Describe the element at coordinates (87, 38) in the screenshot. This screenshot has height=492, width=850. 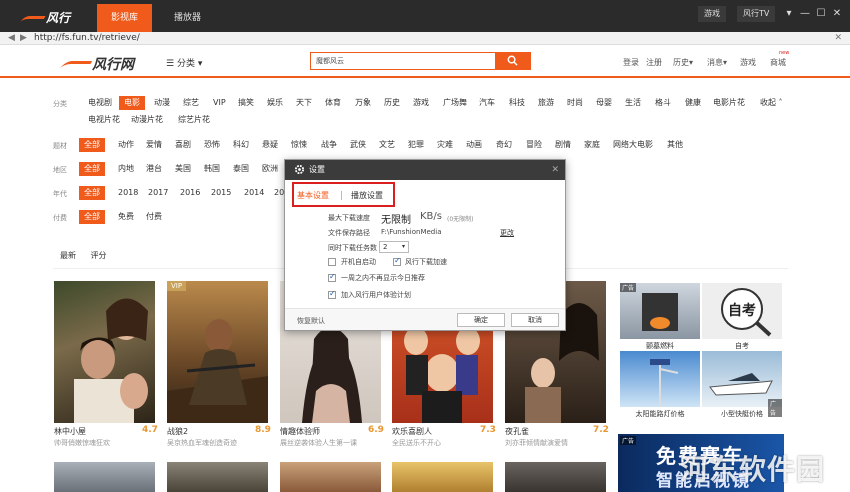
I see `url-field: http://fs.fun.tv/retrieve/` at that location.